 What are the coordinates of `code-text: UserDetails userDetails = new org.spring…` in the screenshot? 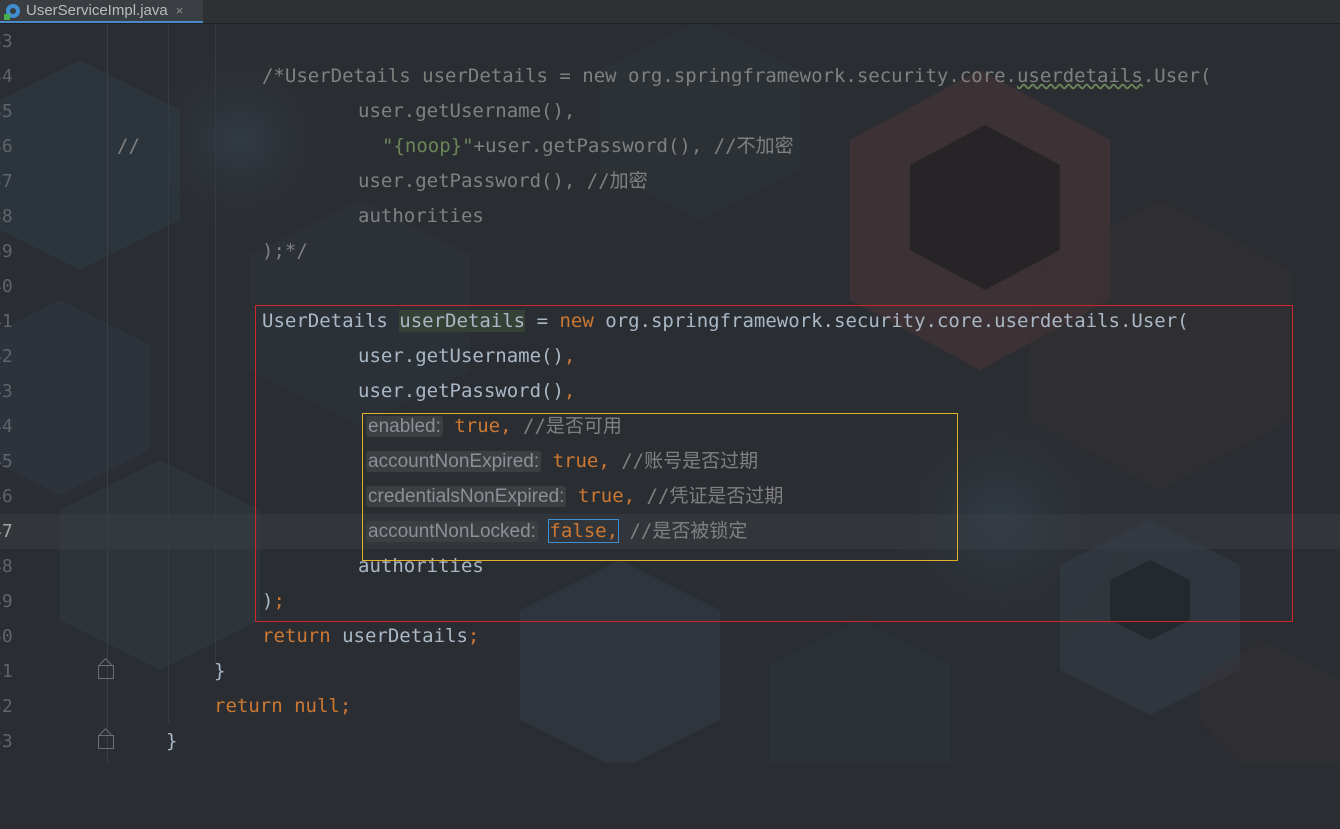 It's located at (725, 321).